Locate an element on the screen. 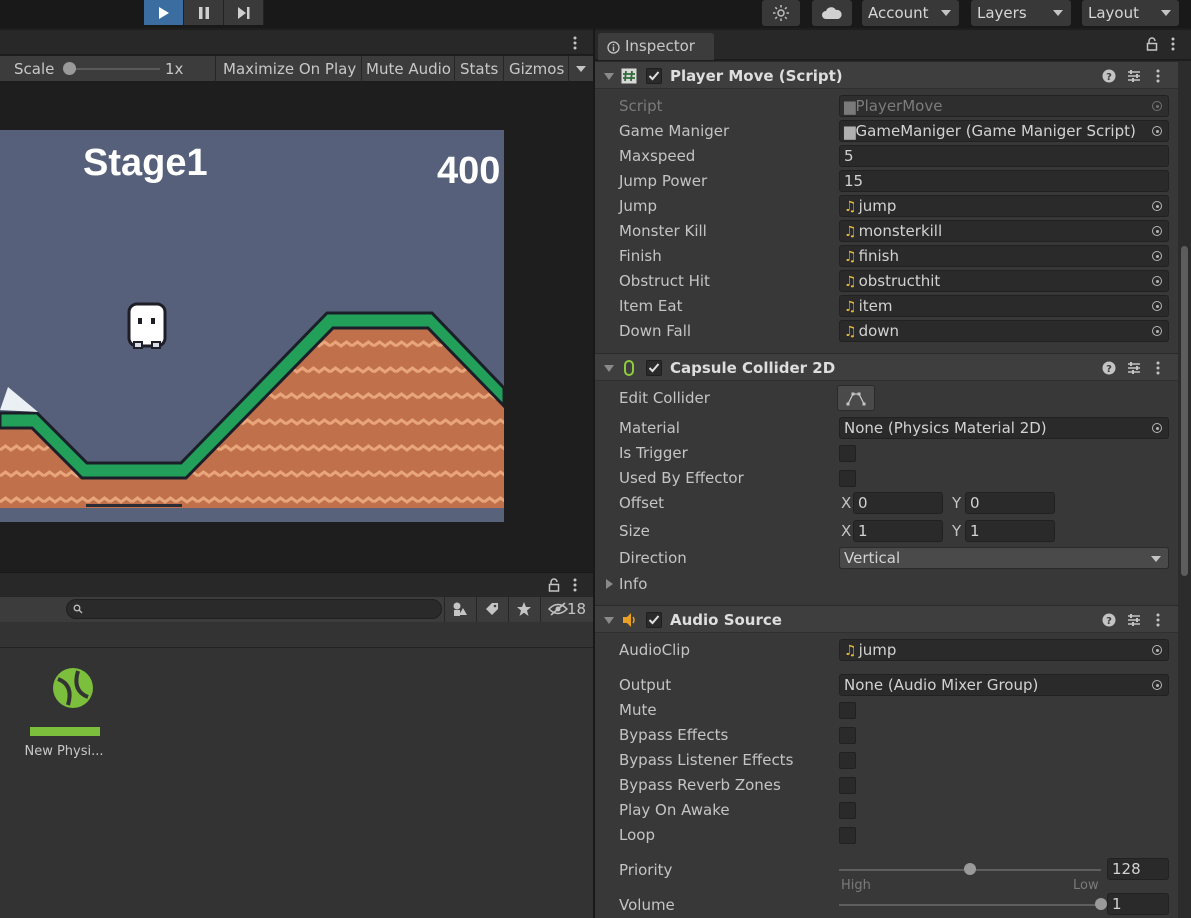  cloud-button is located at coordinates (832, 13).